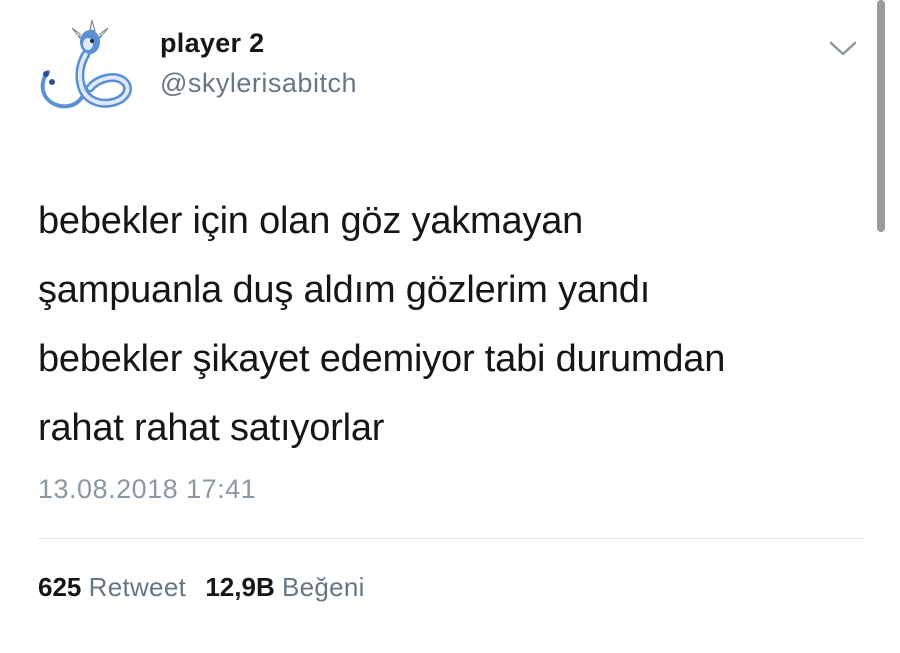  I want to click on dragonair-icon, so click(86, 64).